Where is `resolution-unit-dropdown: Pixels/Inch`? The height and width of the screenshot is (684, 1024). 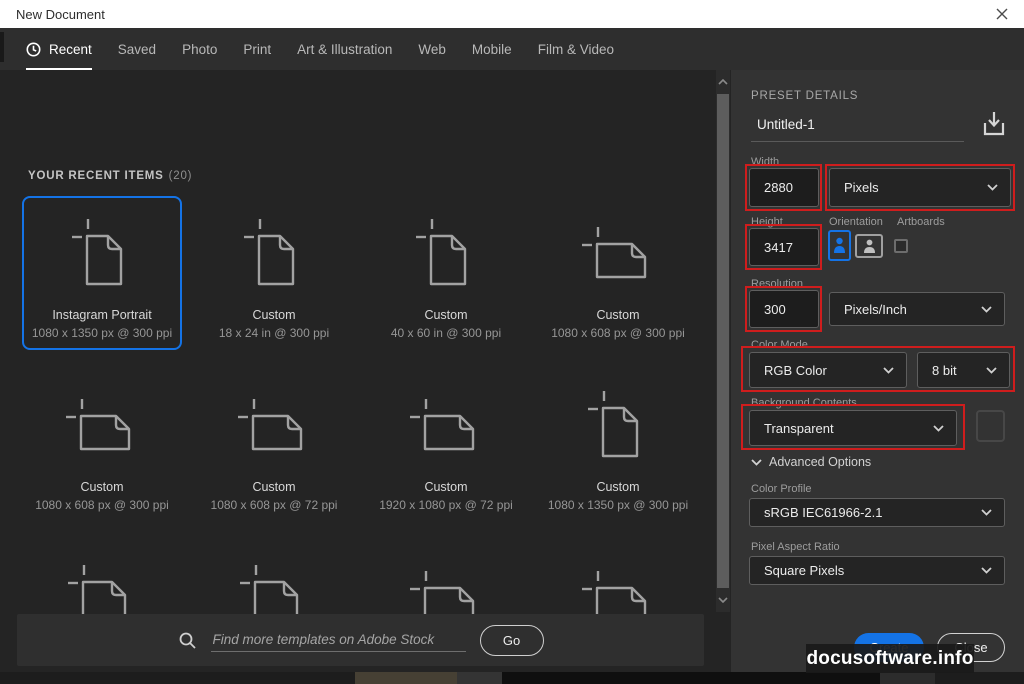 resolution-unit-dropdown: Pixels/Inch is located at coordinates (917, 309).